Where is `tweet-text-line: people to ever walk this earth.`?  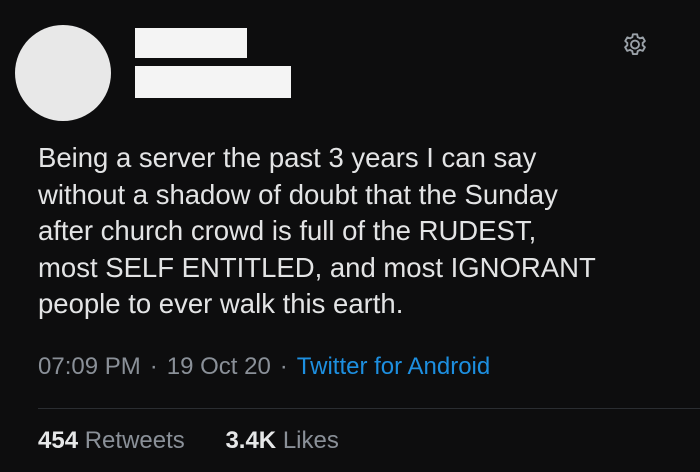
tweet-text-line: people to ever walk this earth. is located at coordinates (221, 303).